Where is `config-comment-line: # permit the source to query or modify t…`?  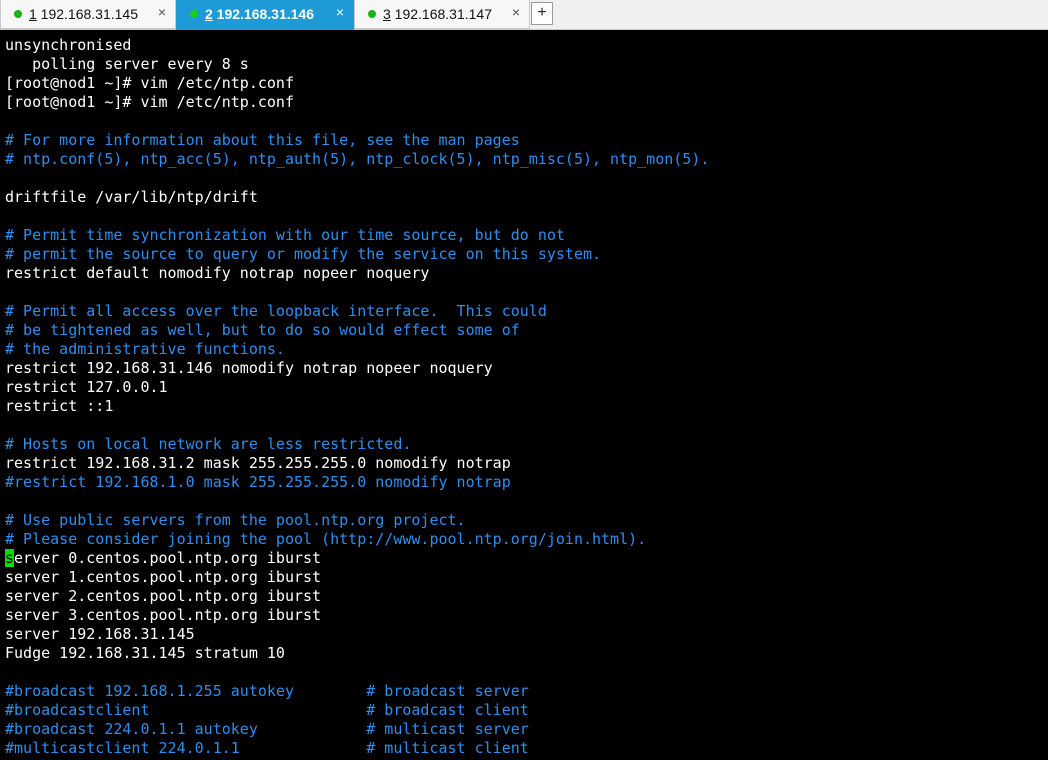
config-comment-line: # permit the source to query or modify t… is located at coordinates (303, 254).